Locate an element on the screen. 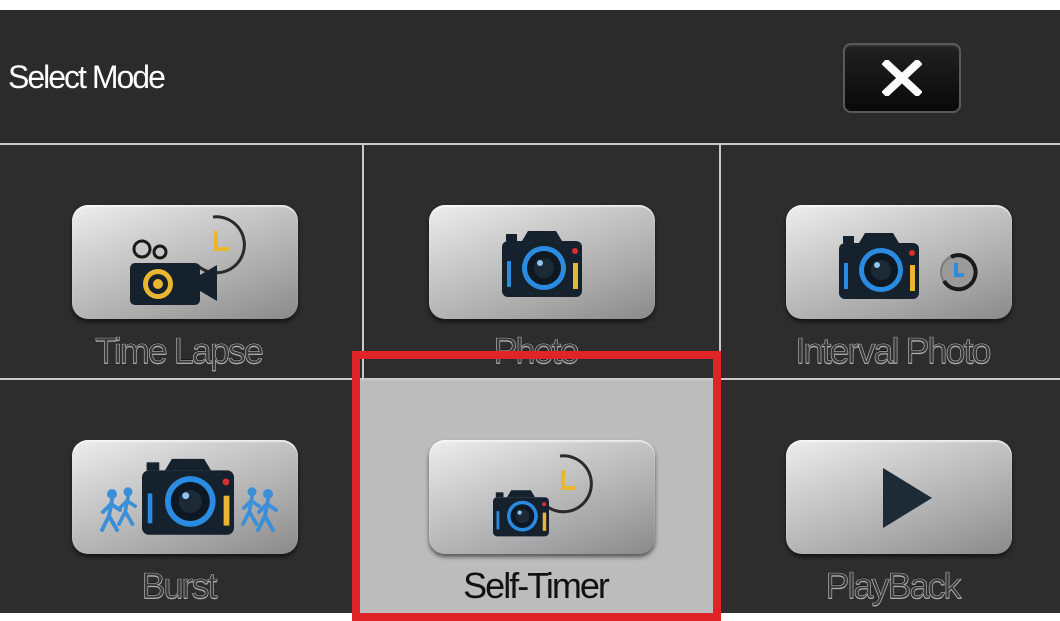 This screenshot has height=621, width=1060. mode-playback: PlayBack is located at coordinates (887, 496).